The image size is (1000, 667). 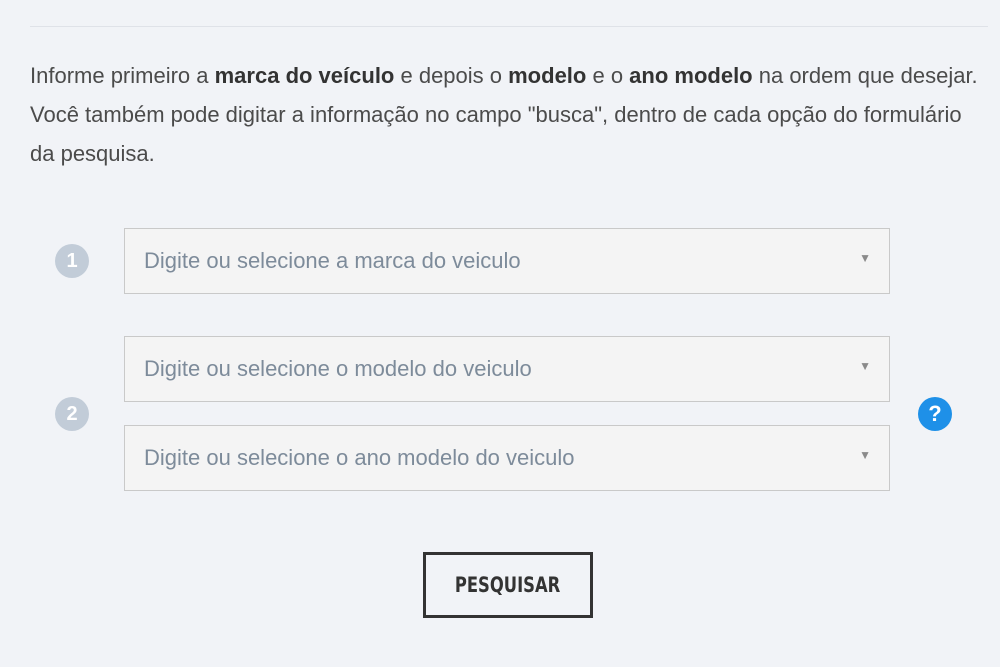 I want to click on intro-bold-marca: marca do veículo, so click(x=304, y=75).